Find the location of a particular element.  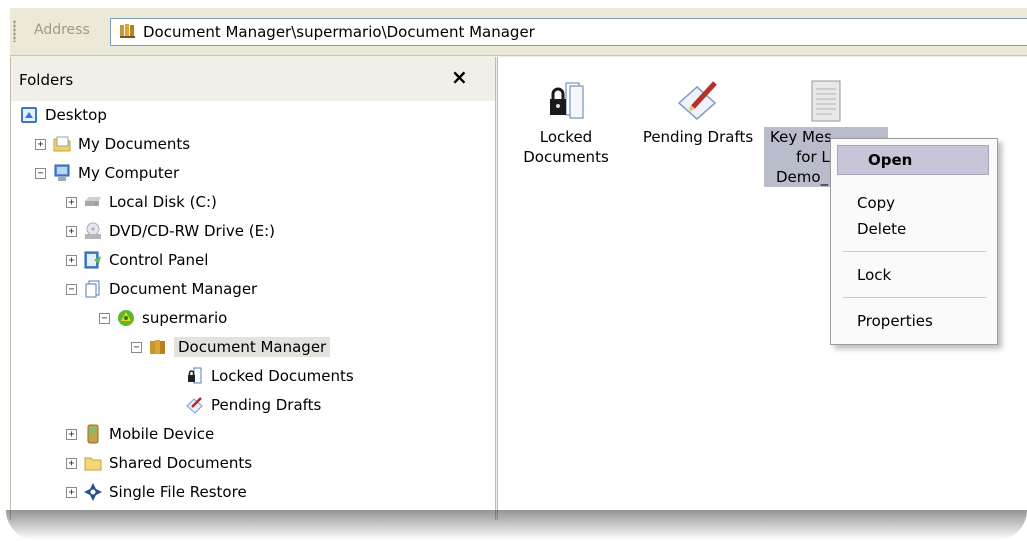

item-label: Documents is located at coordinates (566, 157).